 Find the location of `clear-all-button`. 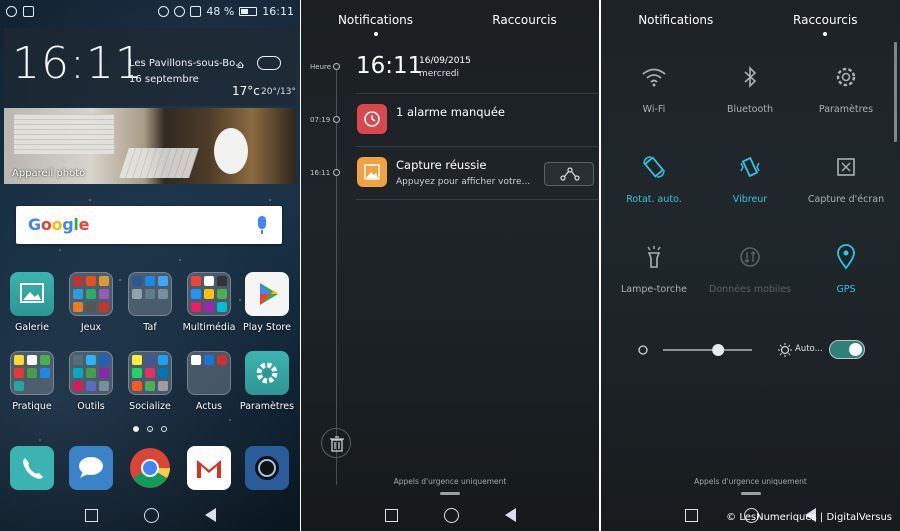

clear-all-button is located at coordinates (336, 443).